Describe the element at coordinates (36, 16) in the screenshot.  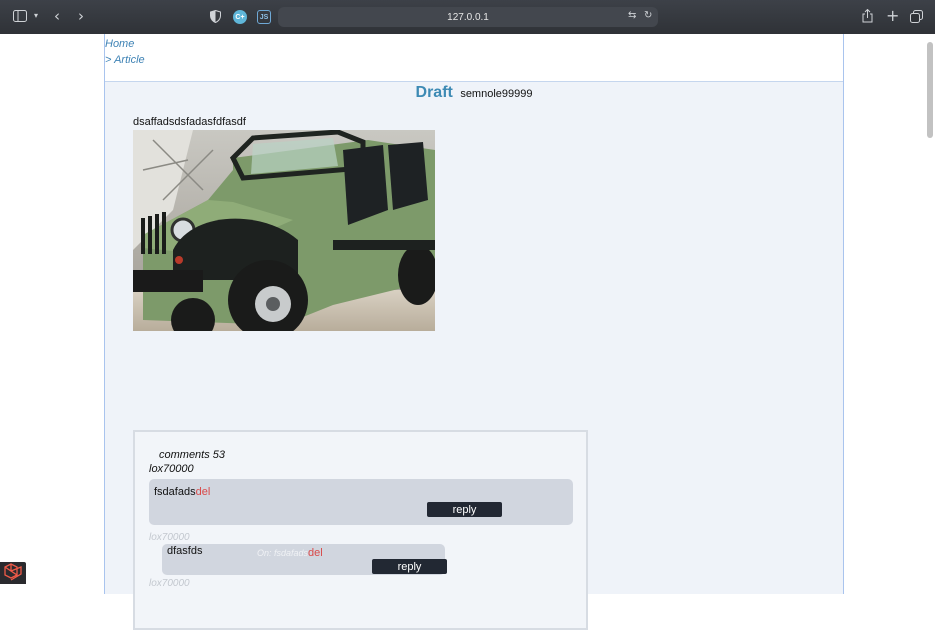
I see `chevron-down-icon: ▾` at that location.